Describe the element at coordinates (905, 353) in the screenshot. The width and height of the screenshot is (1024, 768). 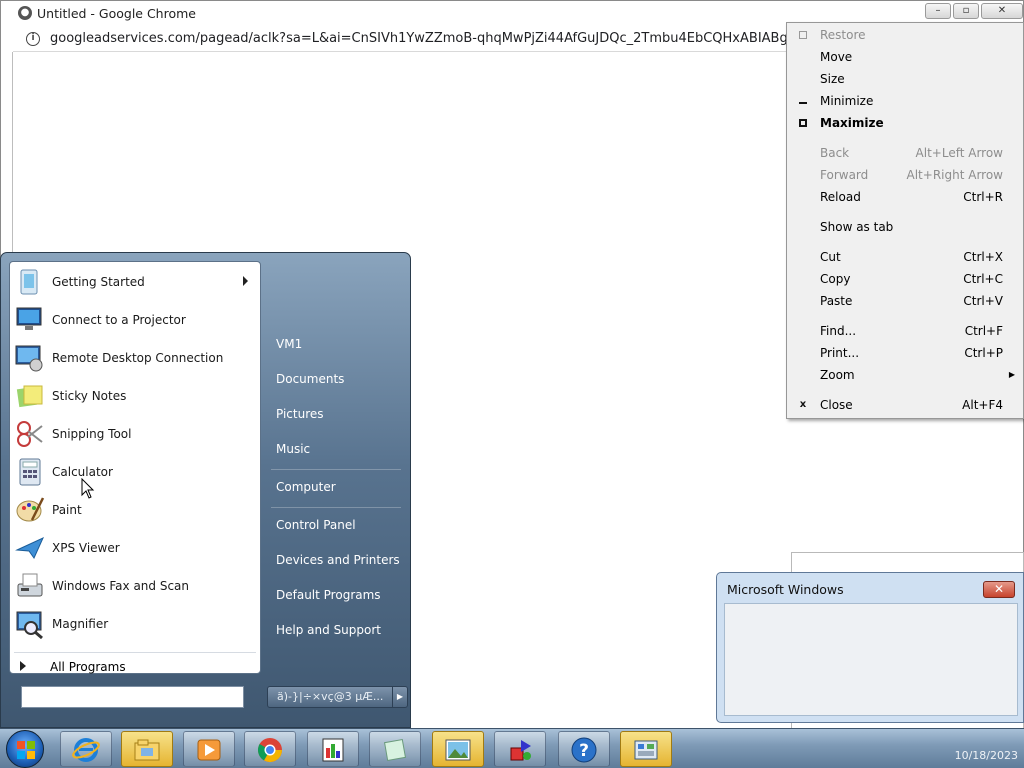
I see `menu-item-print: Print... Ctrl+P` at that location.